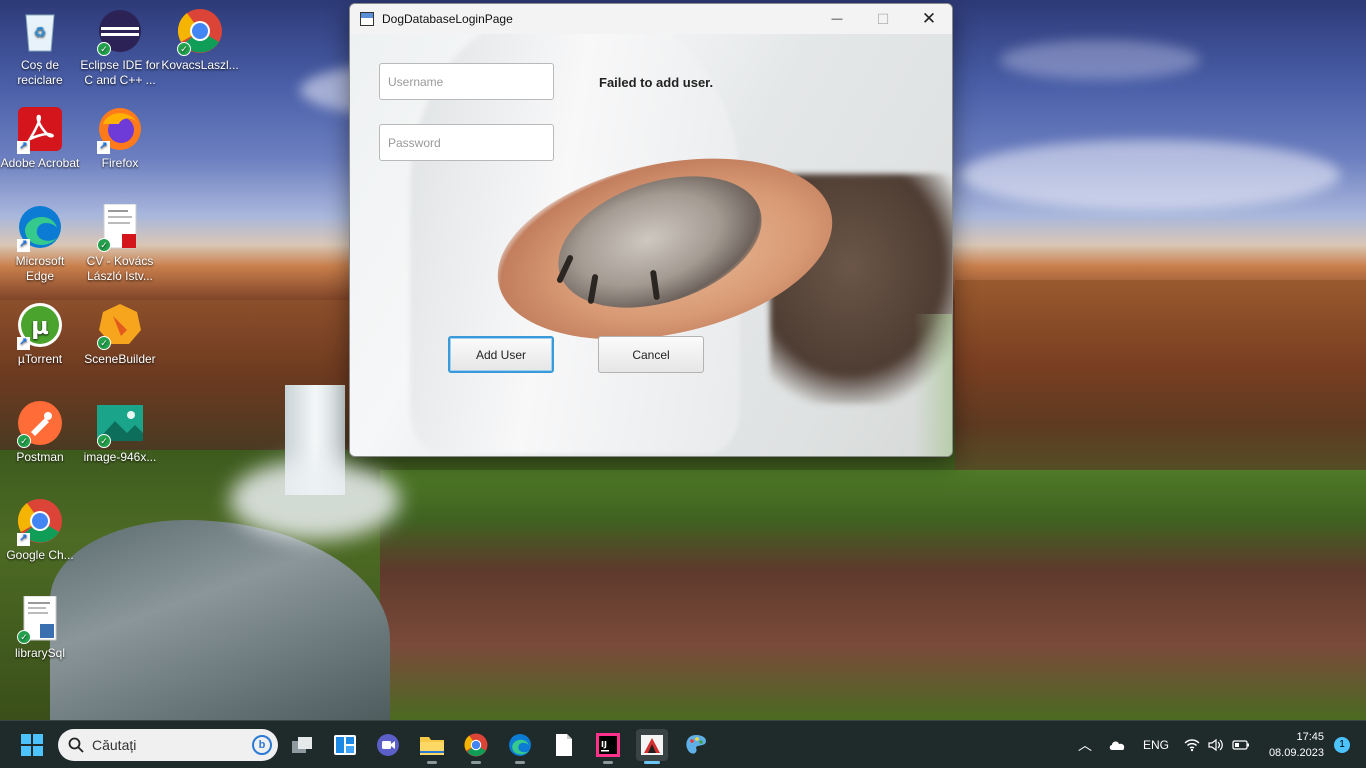  Describe the element at coordinates (447, 19) in the screenshot. I see `window-title: DogDatabaseLoginPage` at that location.